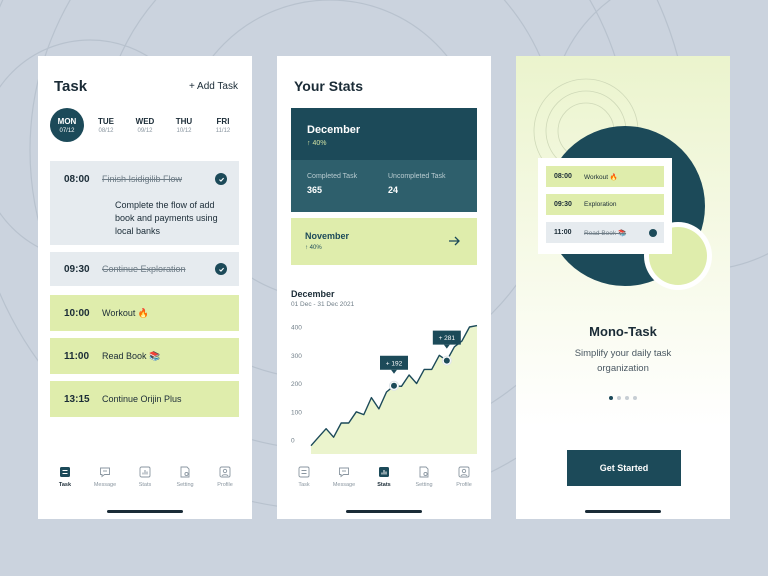 This screenshot has width=768, height=576. I want to click on page-title: Task, so click(71, 86).